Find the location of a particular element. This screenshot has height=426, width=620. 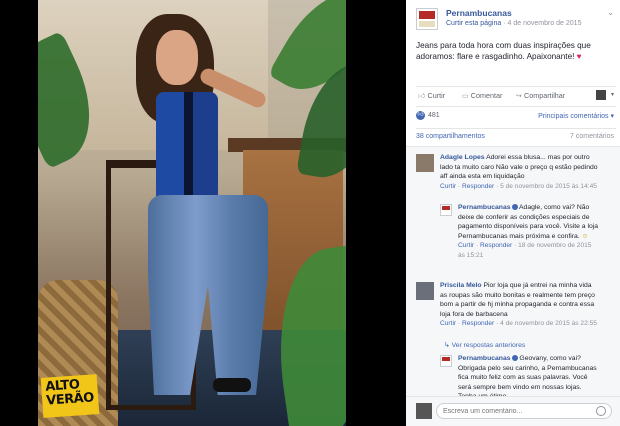

photo-model-shoe is located at coordinates (232, 385).